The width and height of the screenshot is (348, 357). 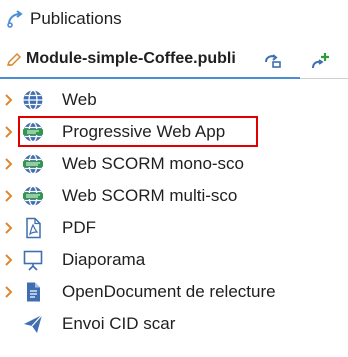 What do you see at coordinates (76, 18) in the screenshot?
I see `panel-title: Publications` at bounding box center [76, 18].